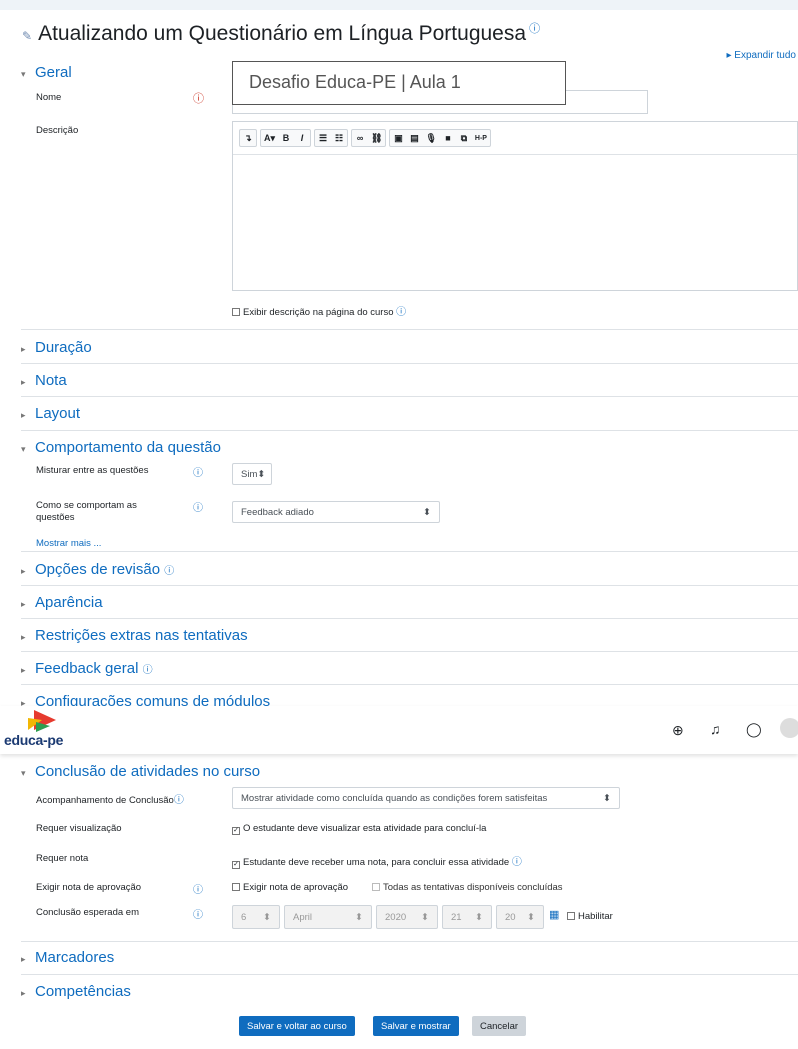  Describe the element at coordinates (398, 138) in the screenshot. I see `toolbar-image-button: ▣` at that location.